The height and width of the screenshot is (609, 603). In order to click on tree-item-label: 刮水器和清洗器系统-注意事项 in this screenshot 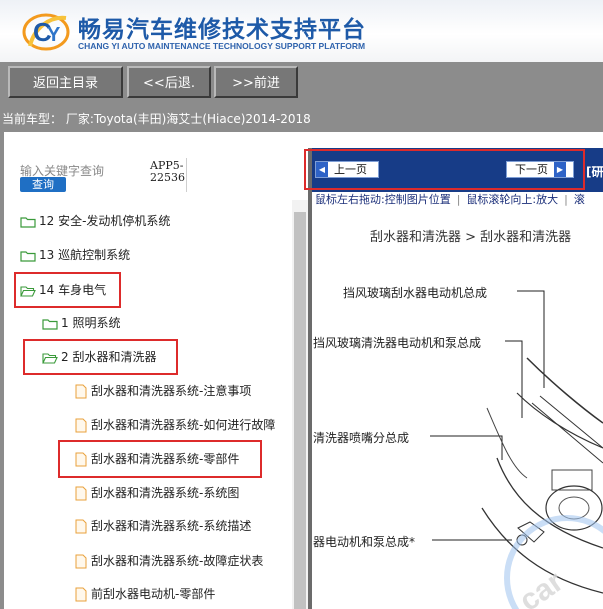, I will do `click(171, 391)`.